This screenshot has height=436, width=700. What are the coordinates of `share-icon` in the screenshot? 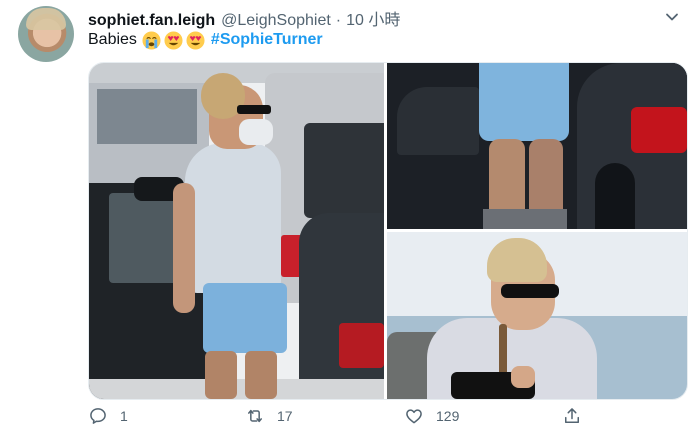 It's located at (572, 415).